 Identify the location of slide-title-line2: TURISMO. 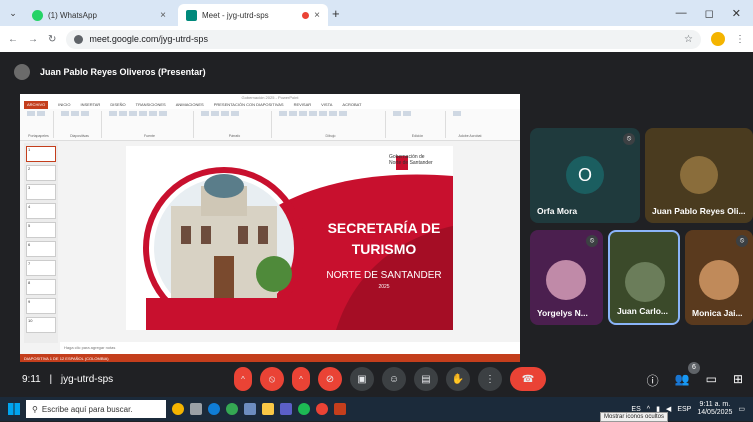
(384, 249).